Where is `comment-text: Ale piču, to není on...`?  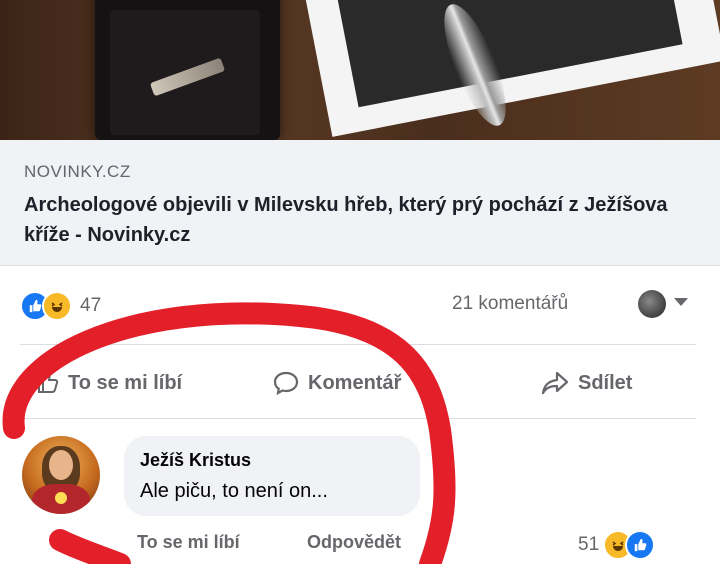 comment-text: Ale piču, to není on... is located at coordinates (234, 491).